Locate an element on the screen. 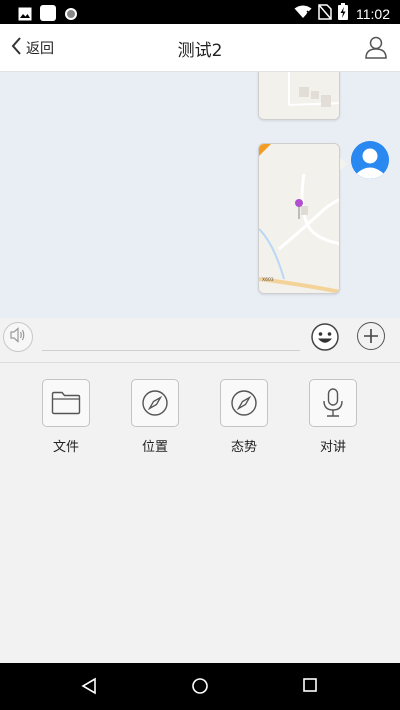 This screenshot has width=400, height=710. no-sim-icon is located at coordinates (325, 13).